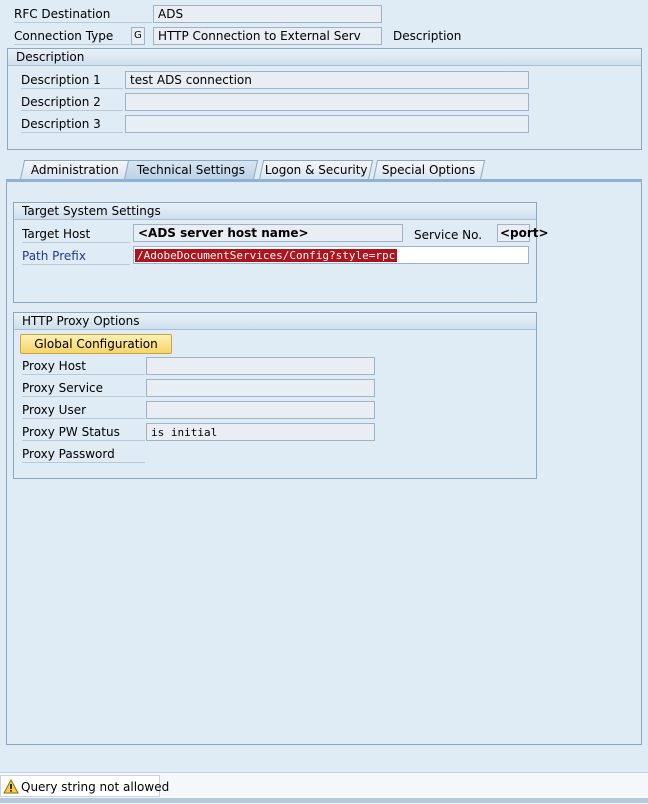 The image size is (648, 804). Describe the element at coordinates (324, 800) in the screenshot. I see `status-bar-bottom-edge` at that location.